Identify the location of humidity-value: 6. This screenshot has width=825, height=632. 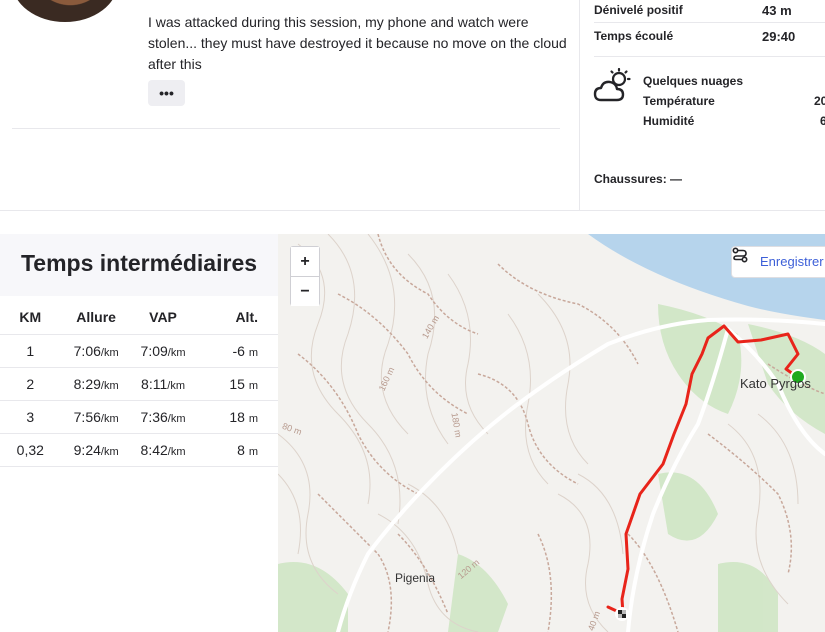
(822, 121).